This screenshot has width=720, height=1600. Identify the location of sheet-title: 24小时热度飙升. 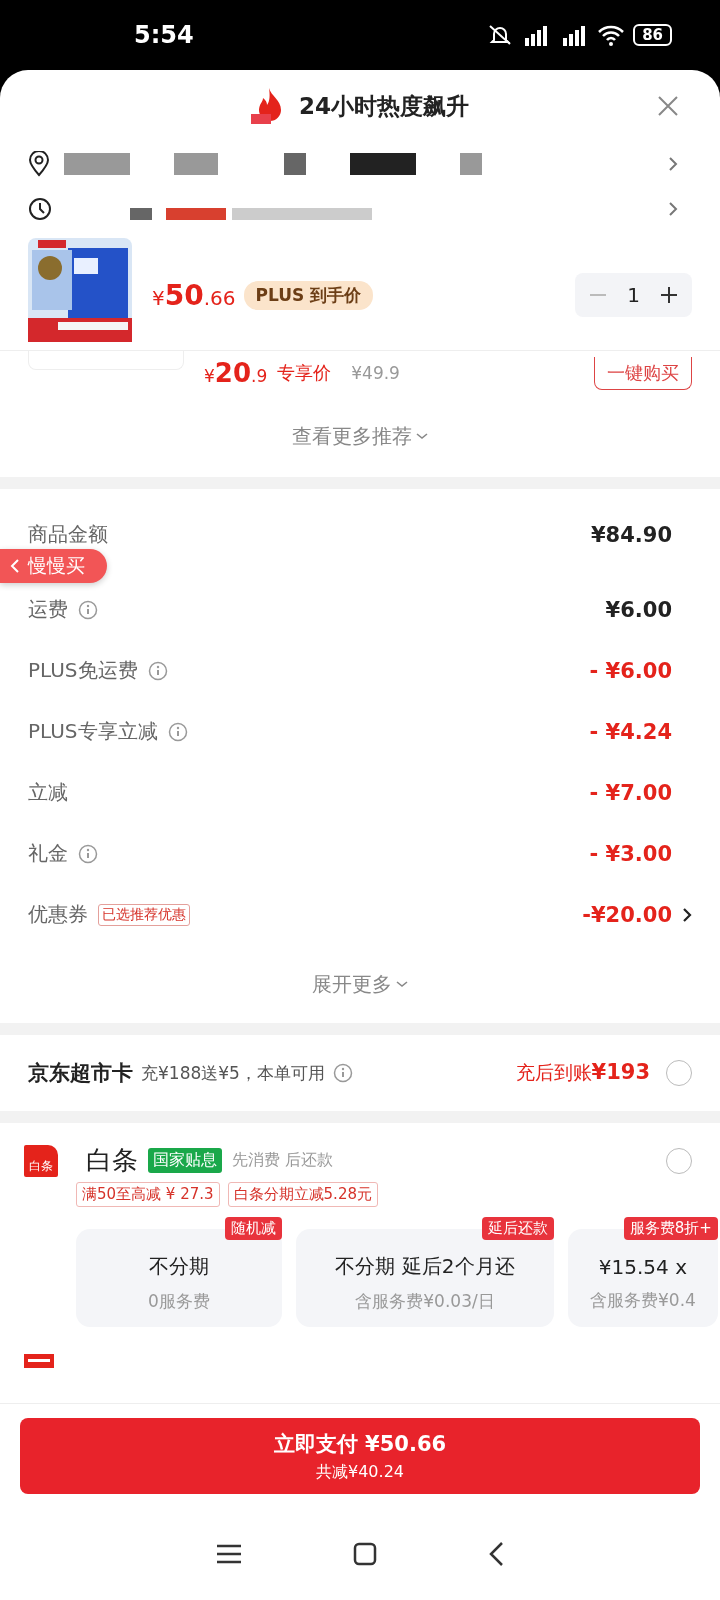
(384, 106).